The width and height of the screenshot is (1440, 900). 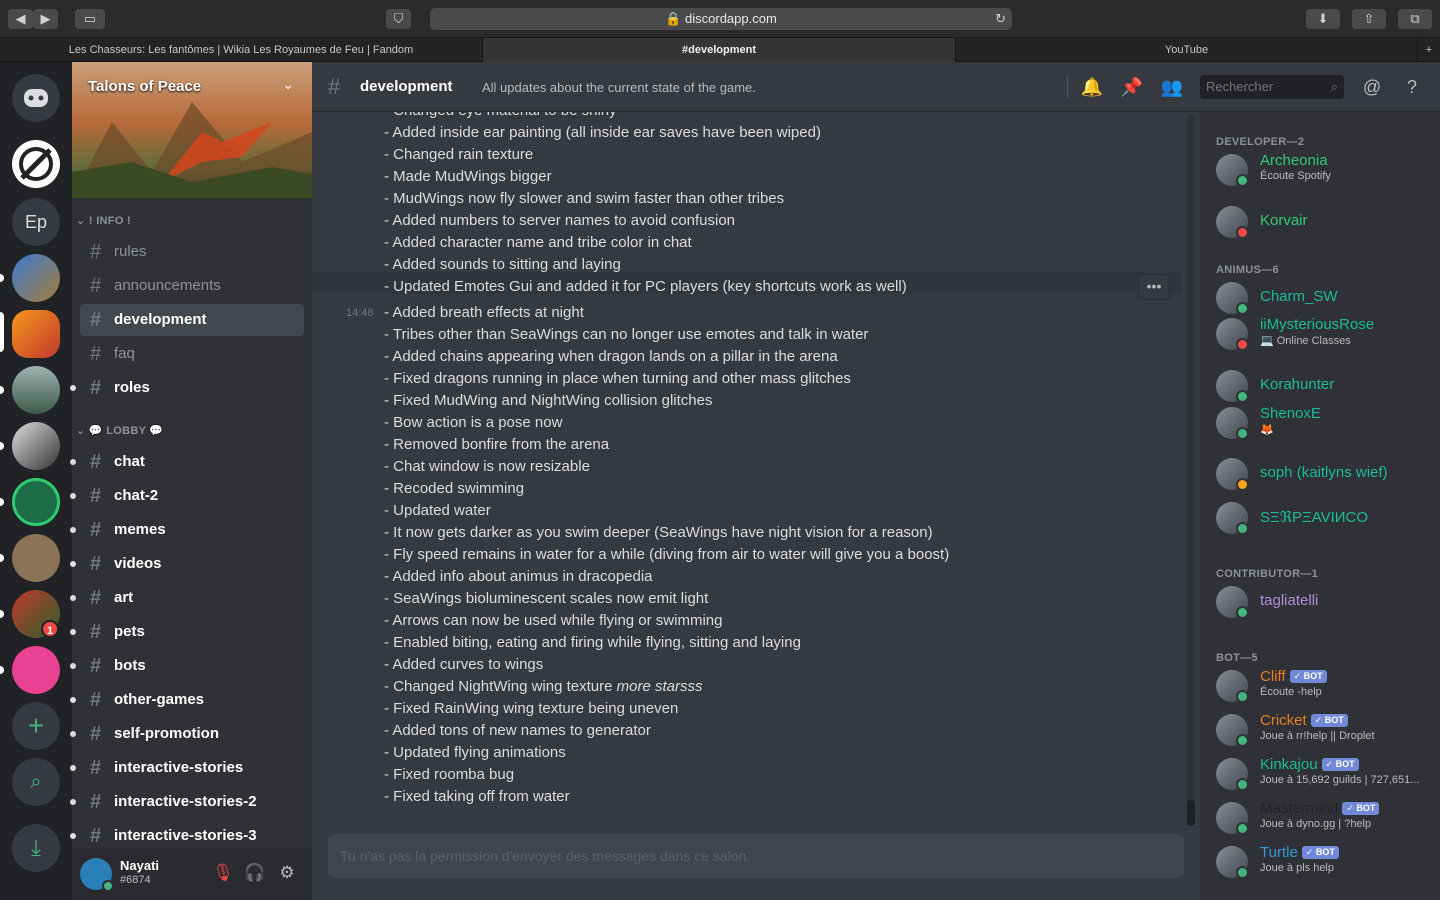 I want to click on channel-announcements: # announcements, so click(x=192, y=286).